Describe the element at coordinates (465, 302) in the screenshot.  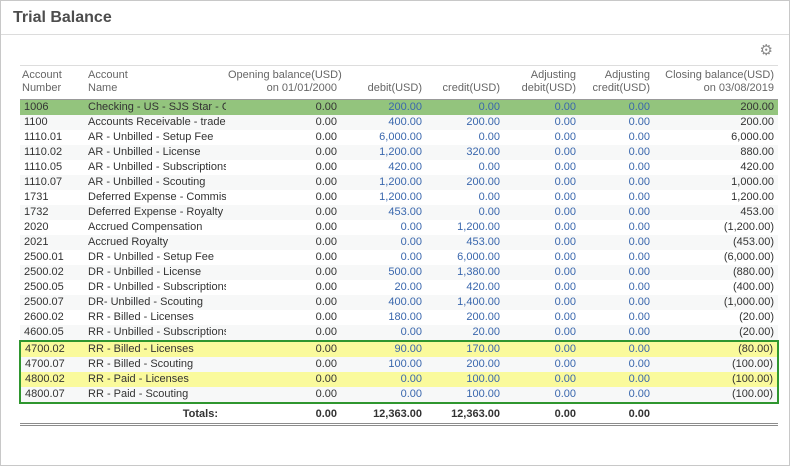
I see `cell-credit: 1,400.00` at that location.